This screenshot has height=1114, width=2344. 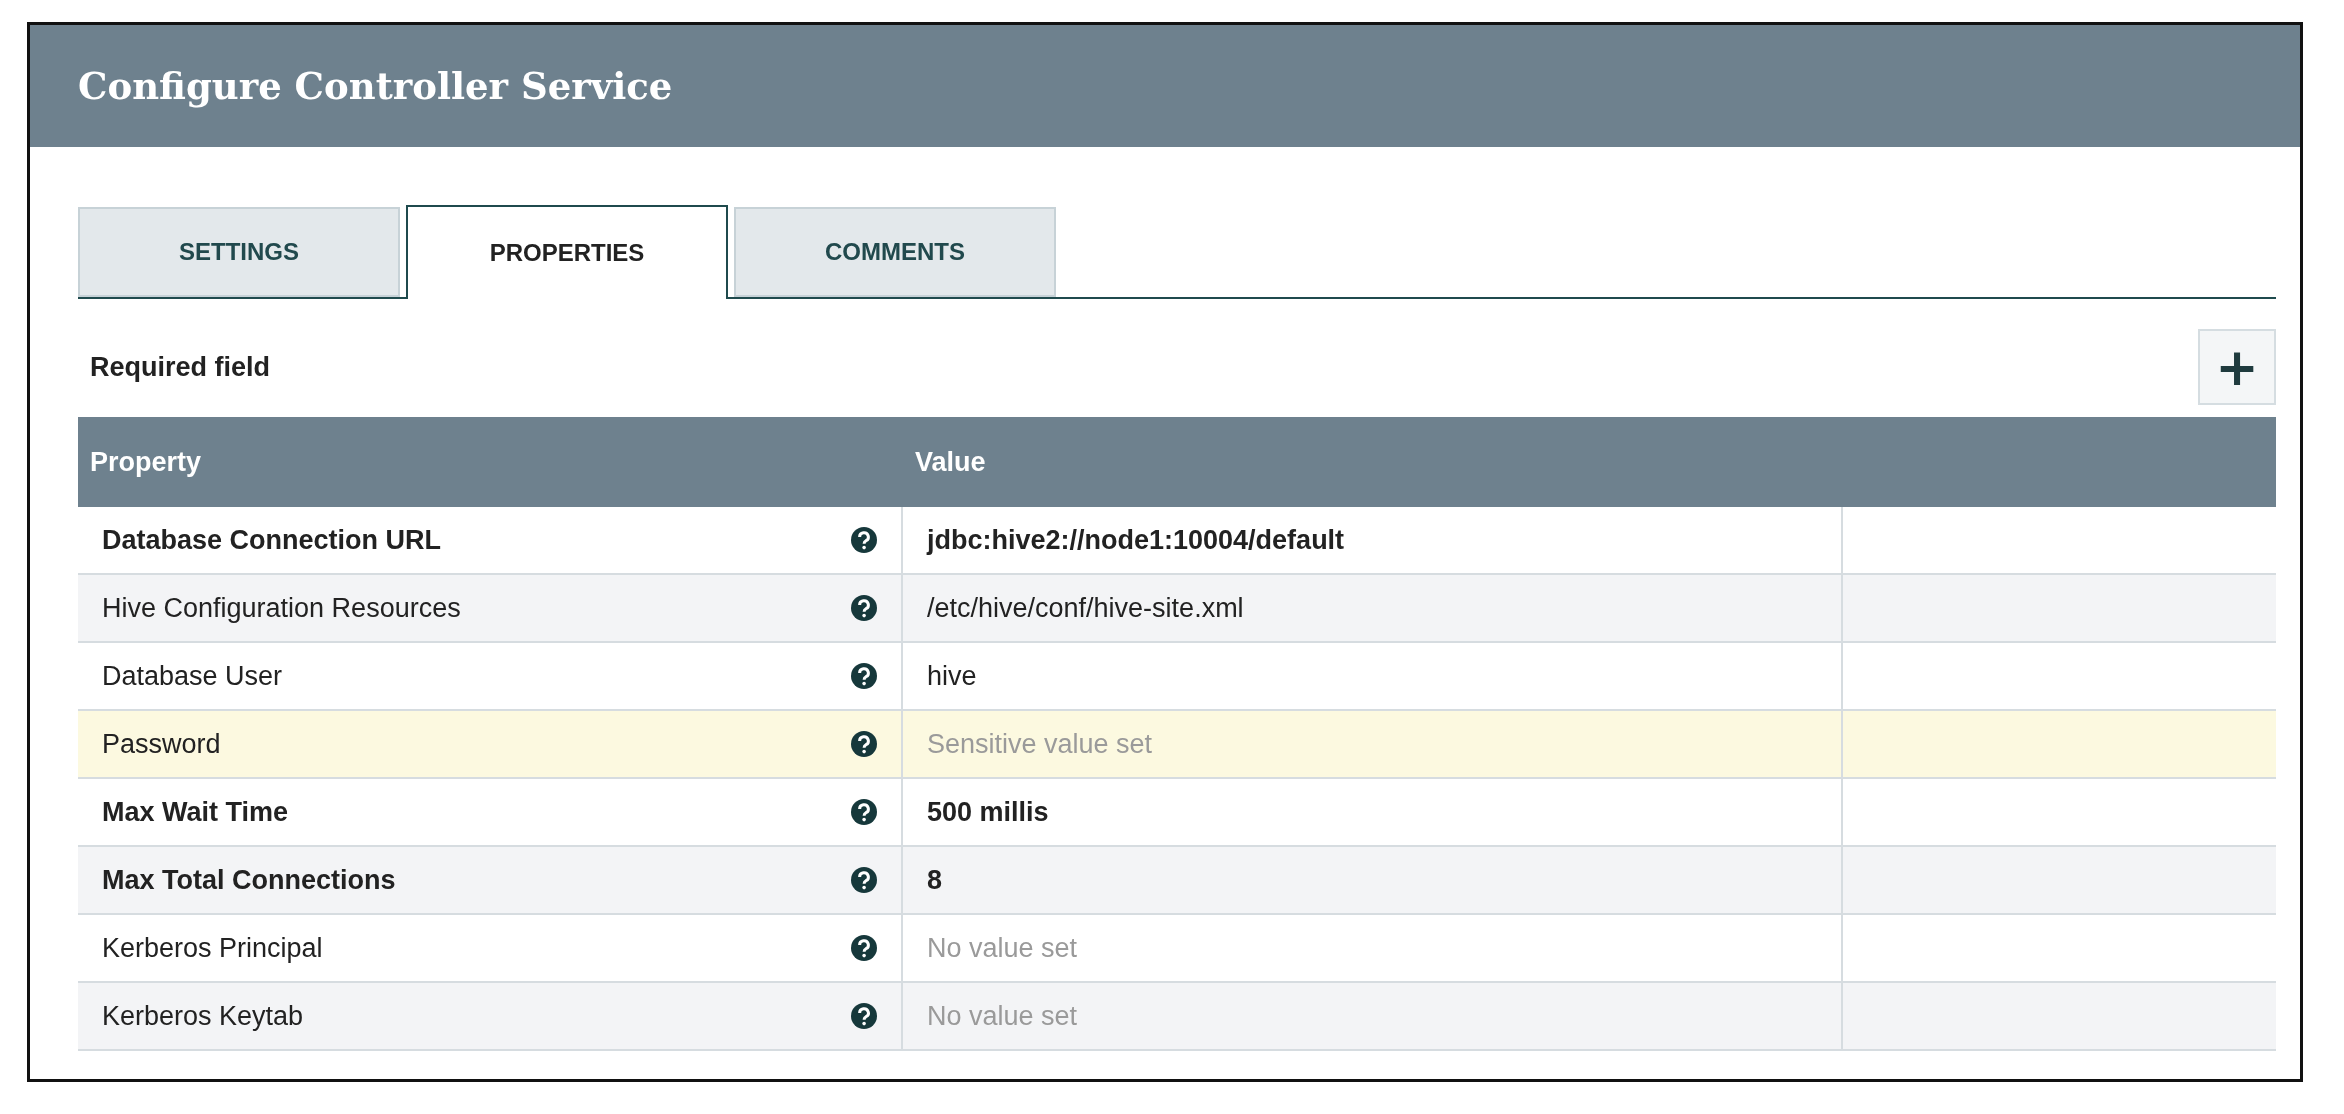 What do you see at coordinates (2237, 367) in the screenshot?
I see `add-property-button: +` at bounding box center [2237, 367].